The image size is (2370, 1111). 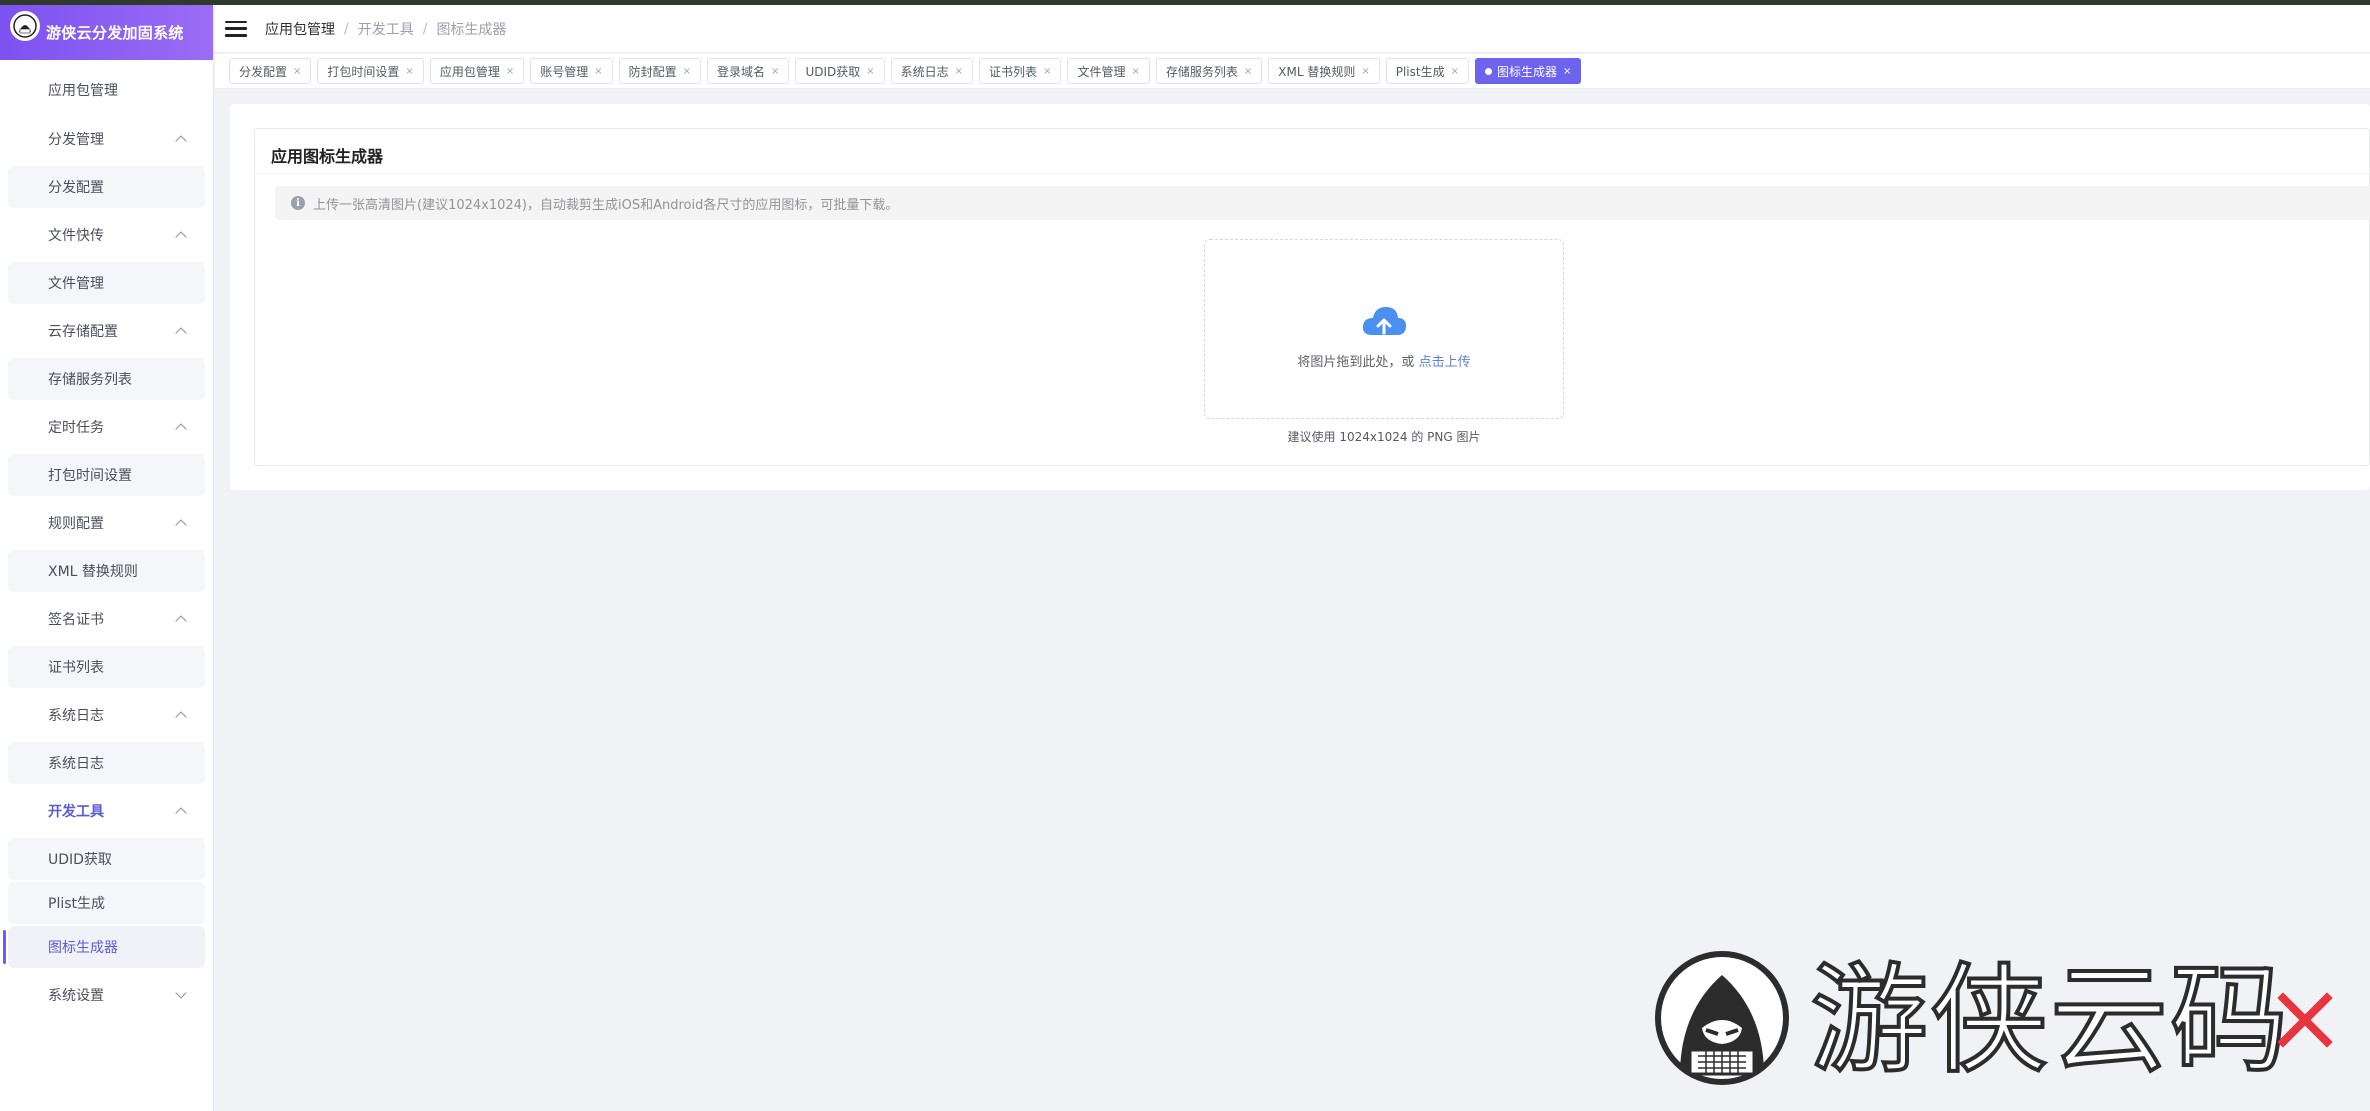 I want to click on tab-label: 存储服务列表, so click(x=1201, y=71).